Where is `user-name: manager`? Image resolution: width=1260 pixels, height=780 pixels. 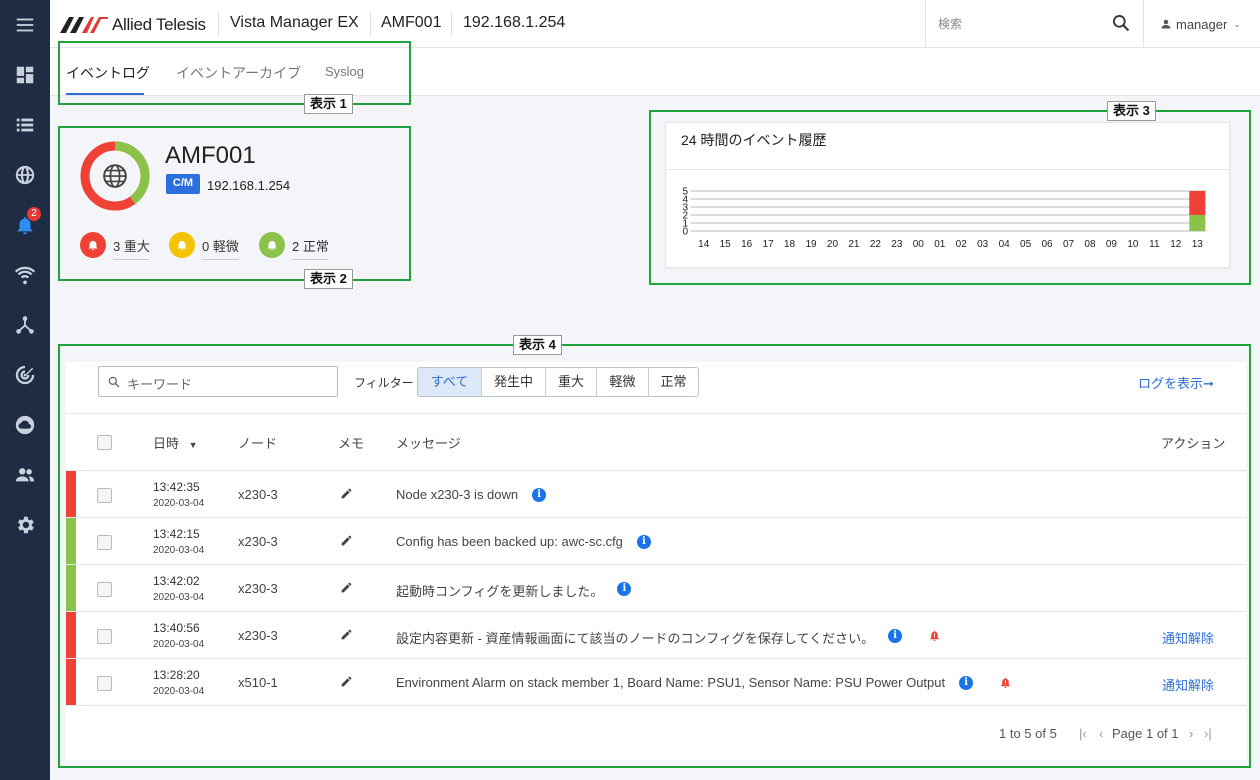
user-name: manager is located at coordinates (1202, 24).